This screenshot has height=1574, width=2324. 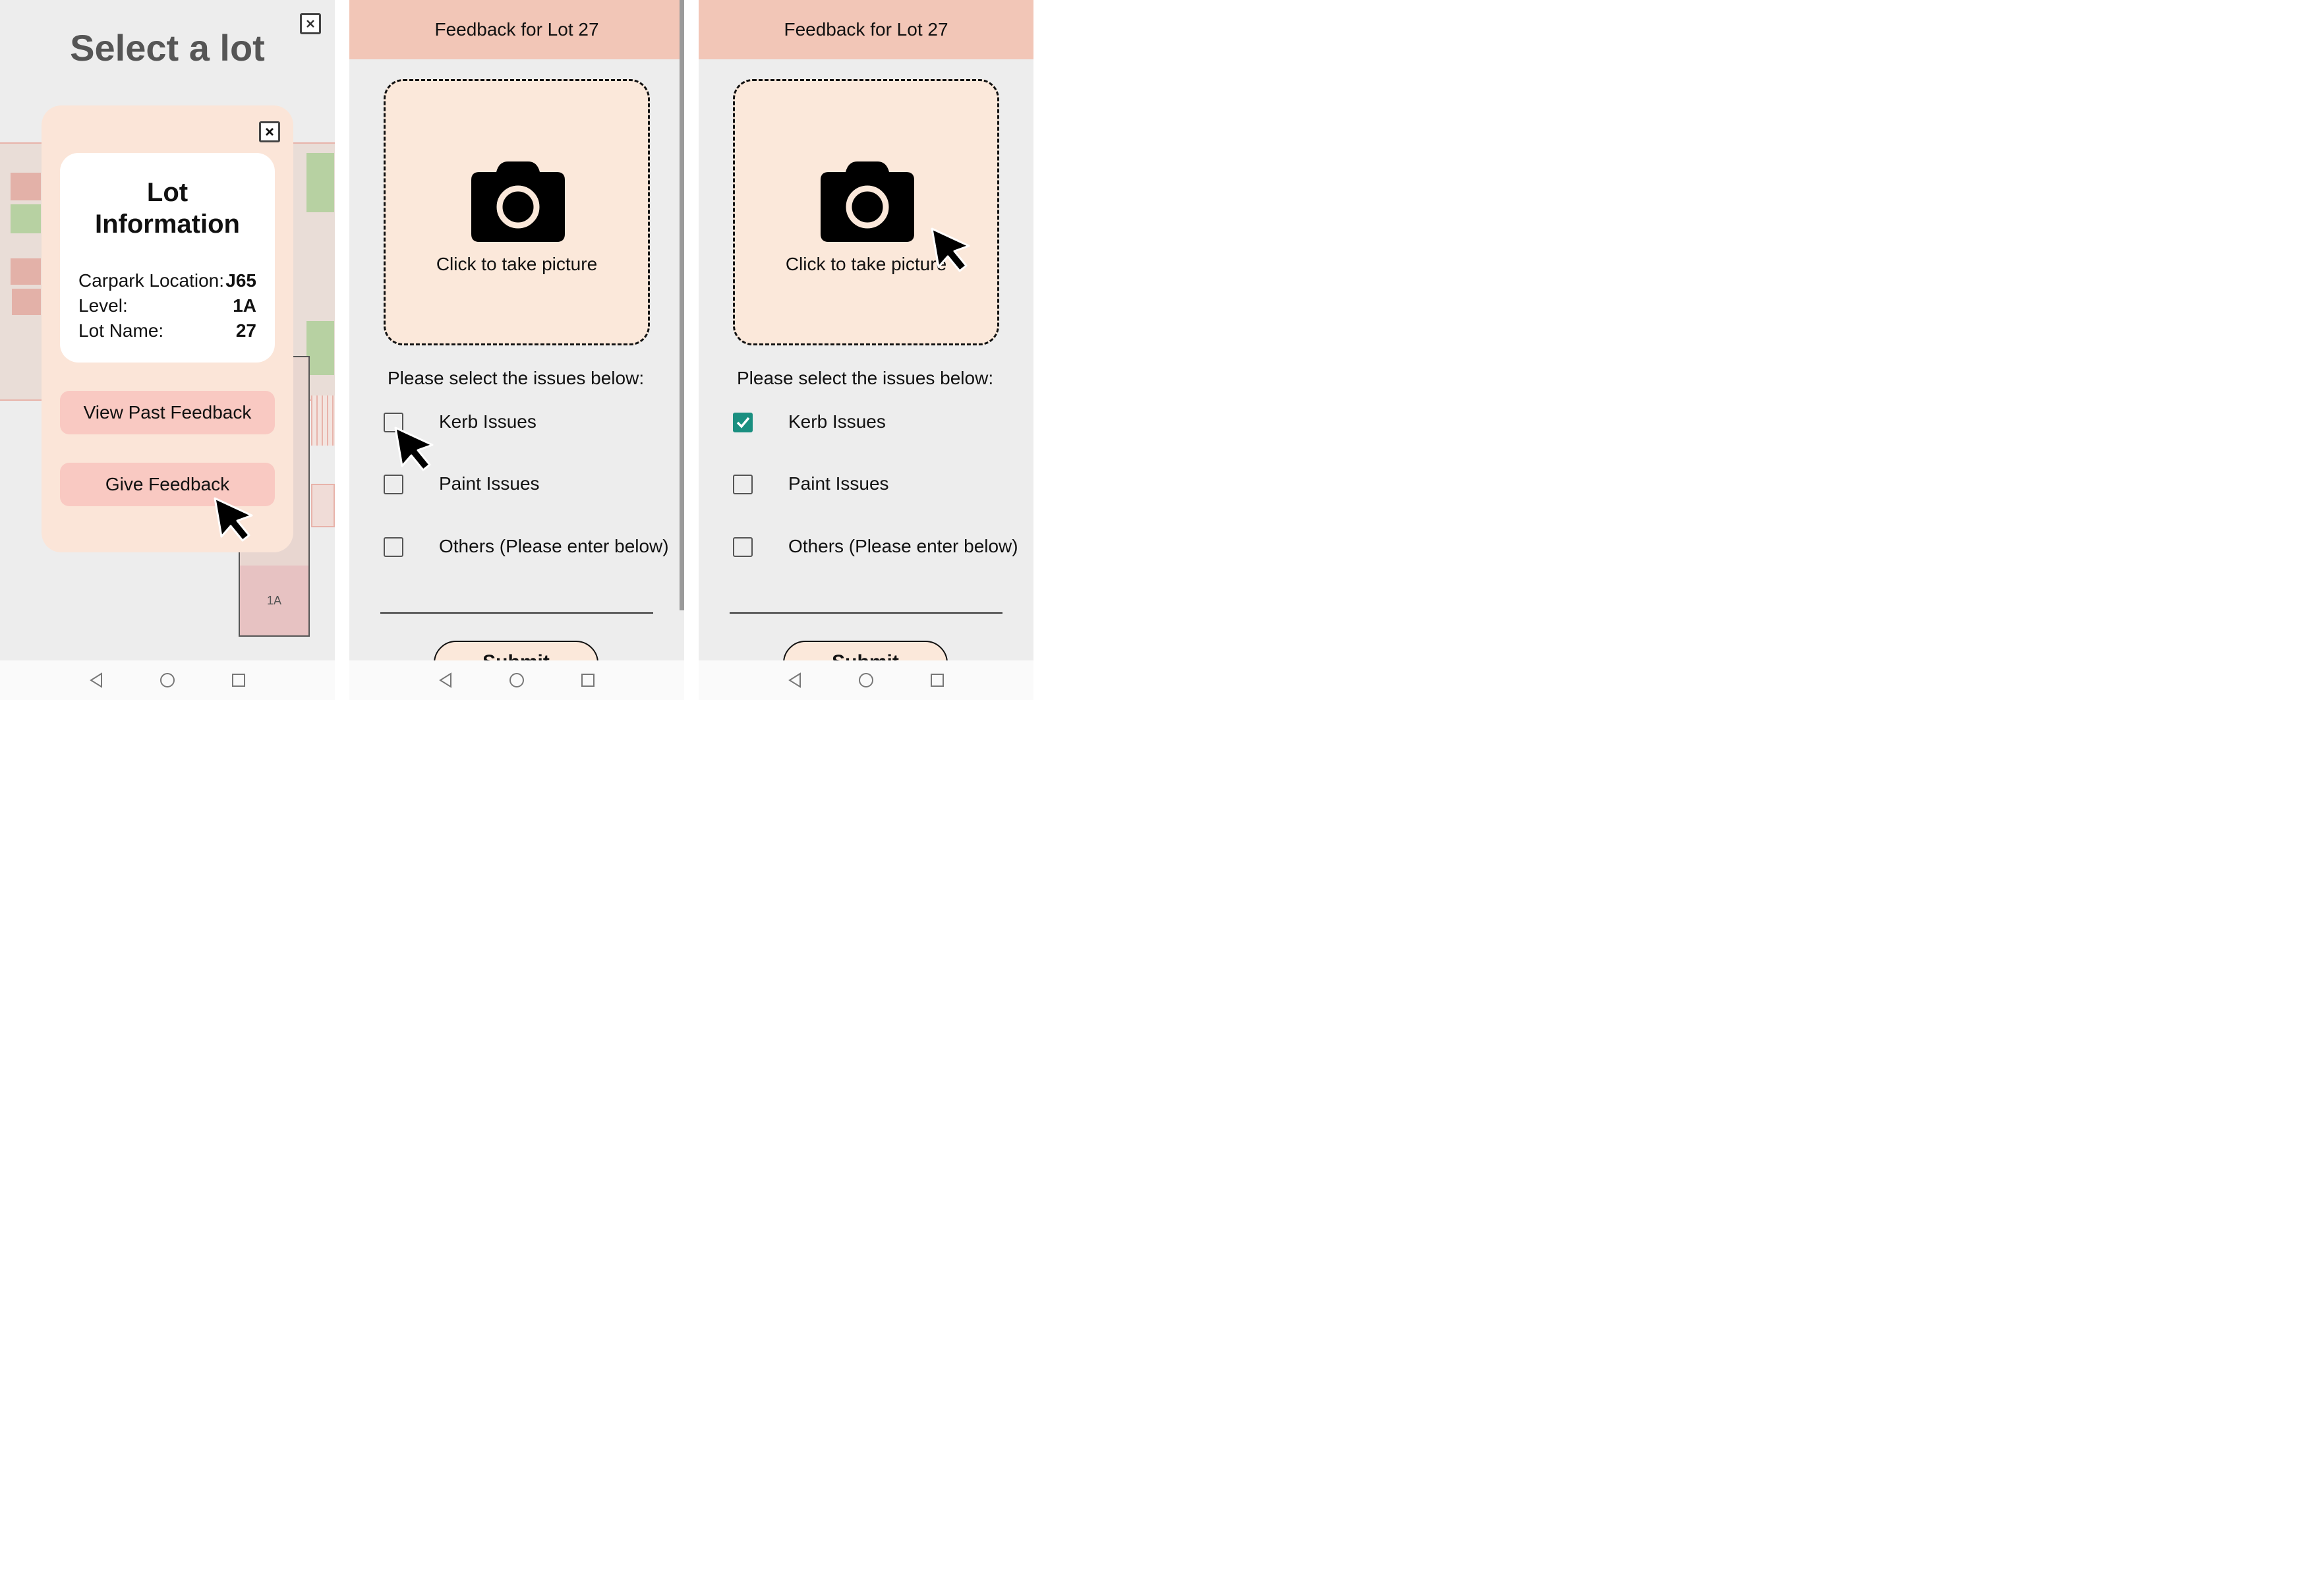 What do you see at coordinates (167, 208) in the screenshot?
I see `lot-info-title: Lot Information` at bounding box center [167, 208].